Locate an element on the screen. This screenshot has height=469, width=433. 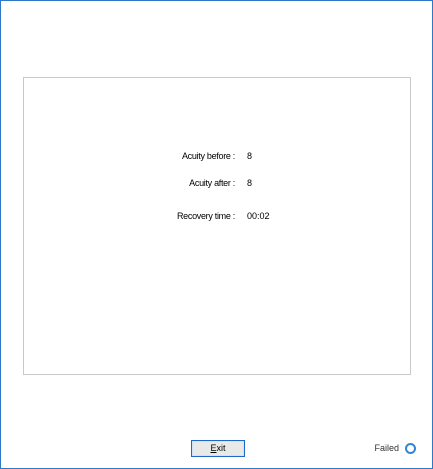
acuity-after-value: 8 is located at coordinates (250, 183).